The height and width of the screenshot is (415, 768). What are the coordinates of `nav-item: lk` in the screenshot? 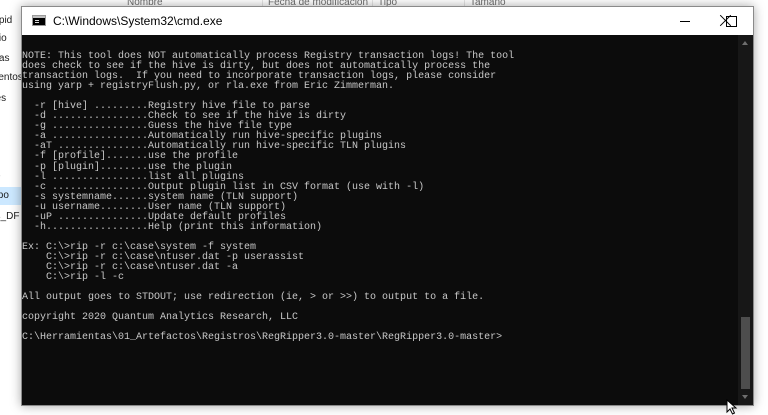 It's located at (11, 118).